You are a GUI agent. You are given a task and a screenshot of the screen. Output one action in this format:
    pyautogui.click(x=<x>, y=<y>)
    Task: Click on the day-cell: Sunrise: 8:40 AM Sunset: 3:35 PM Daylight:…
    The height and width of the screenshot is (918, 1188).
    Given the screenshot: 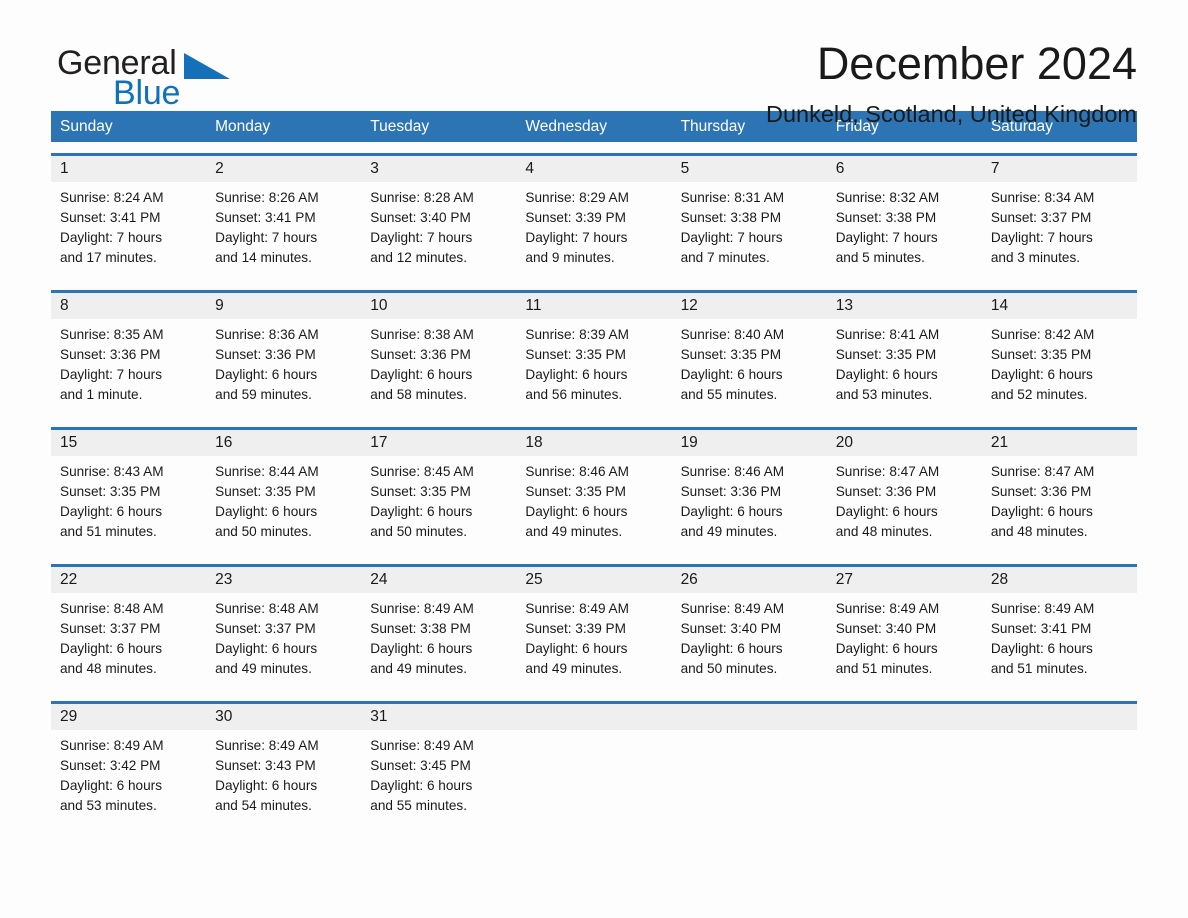 What is the action you would take?
    pyautogui.click(x=749, y=367)
    